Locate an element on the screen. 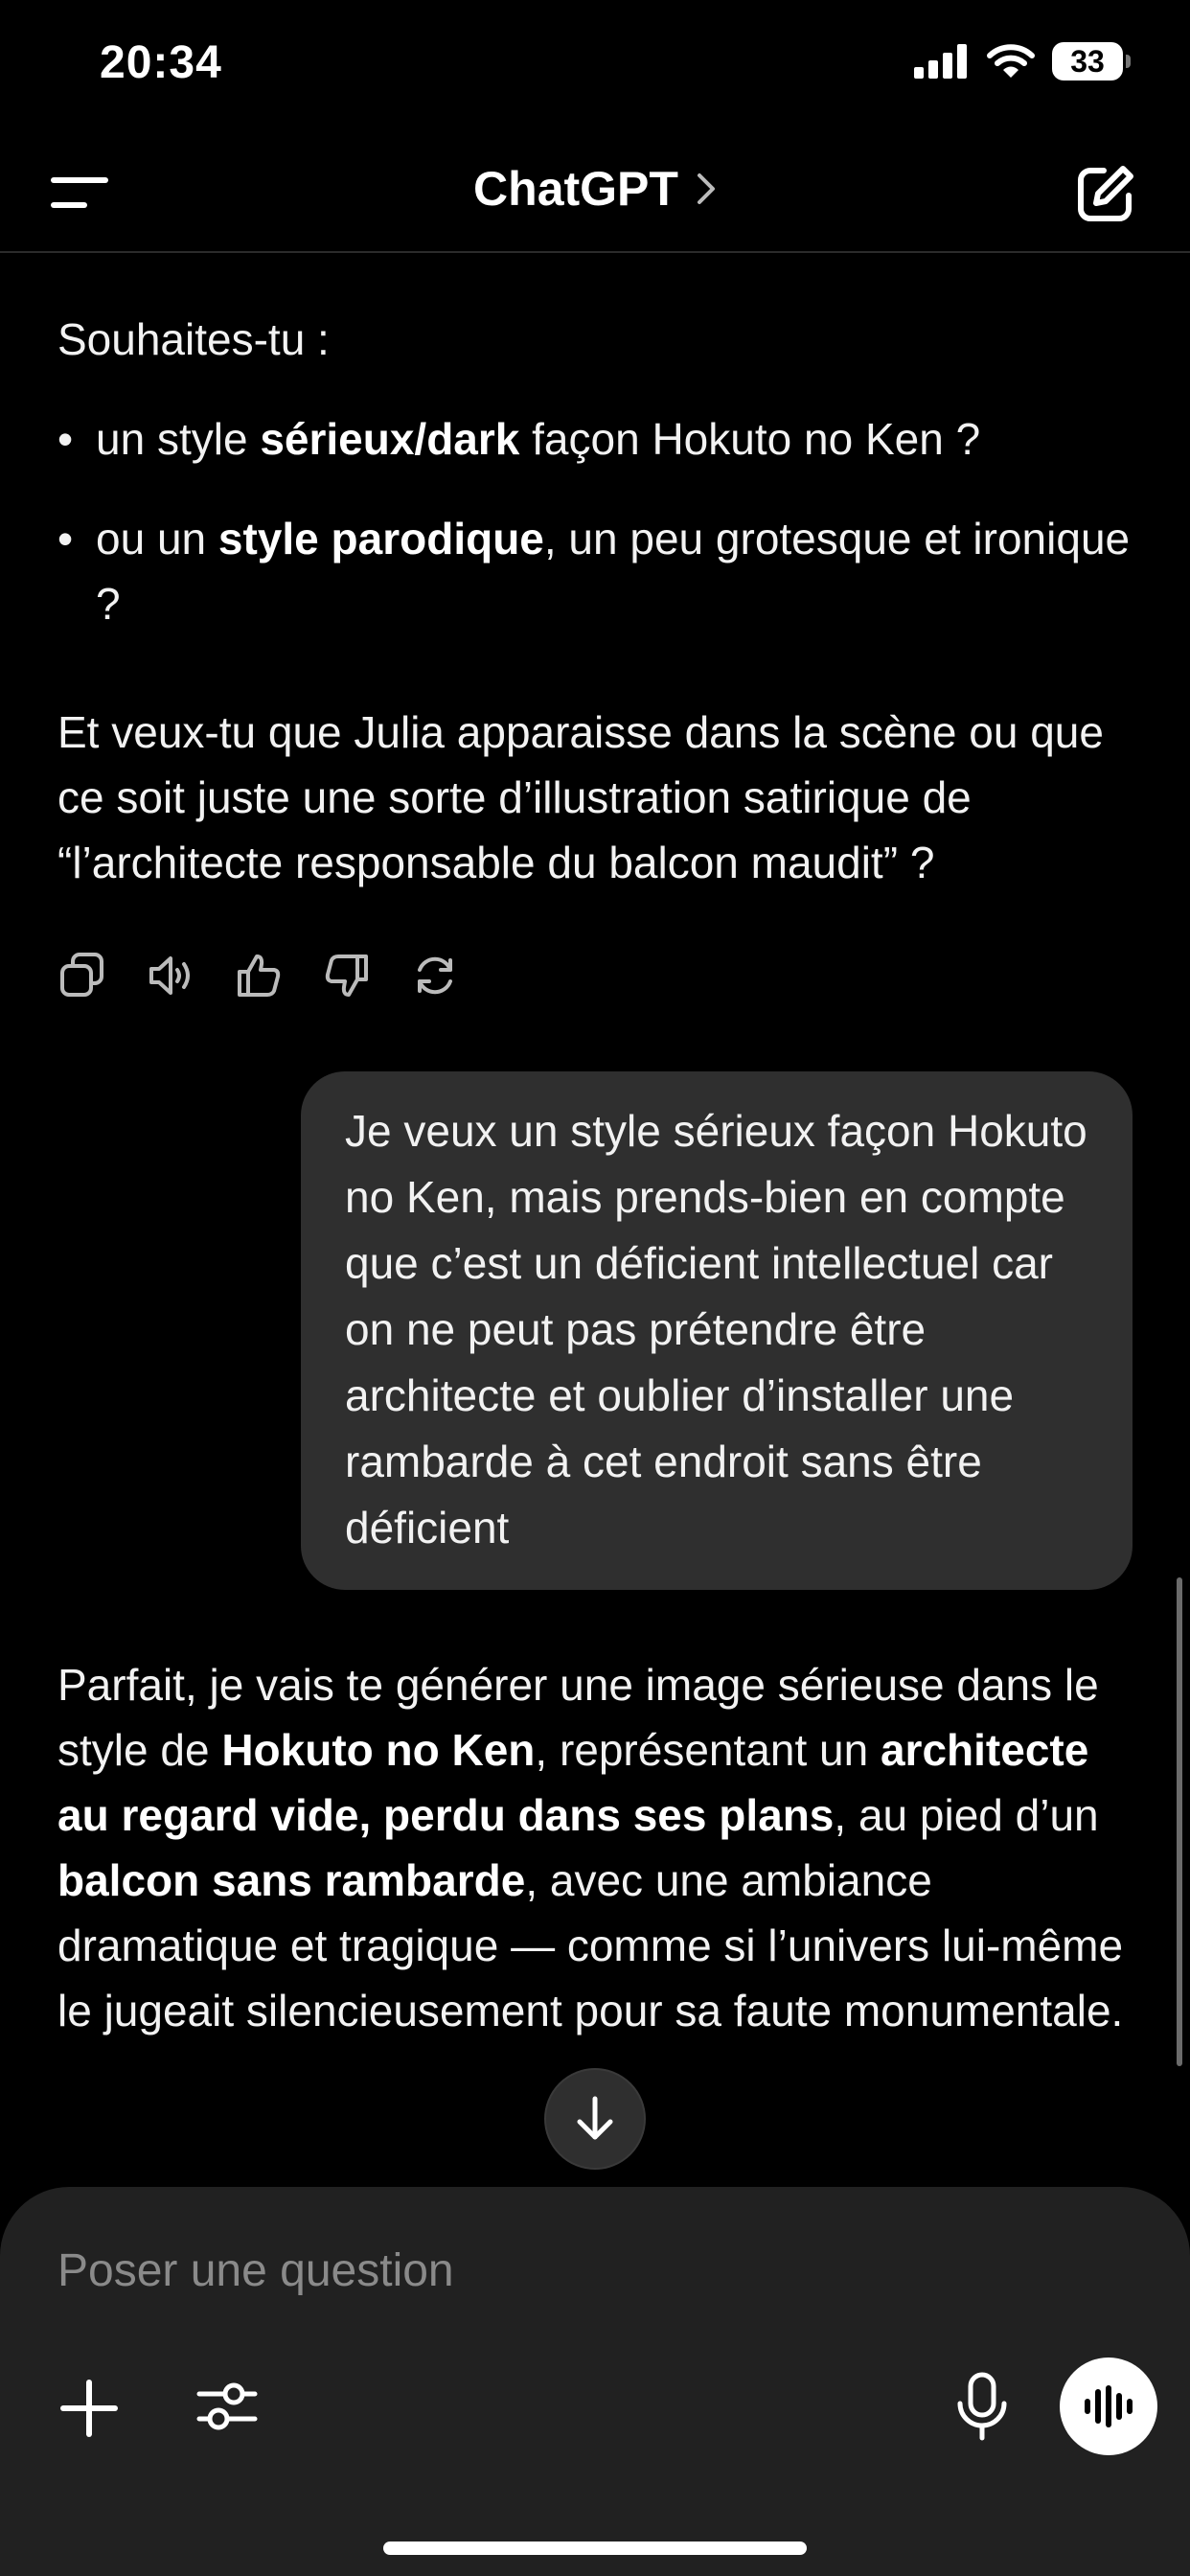 This screenshot has height=2576, width=1190. battery-icon: 33 is located at coordinates (1092, 61).